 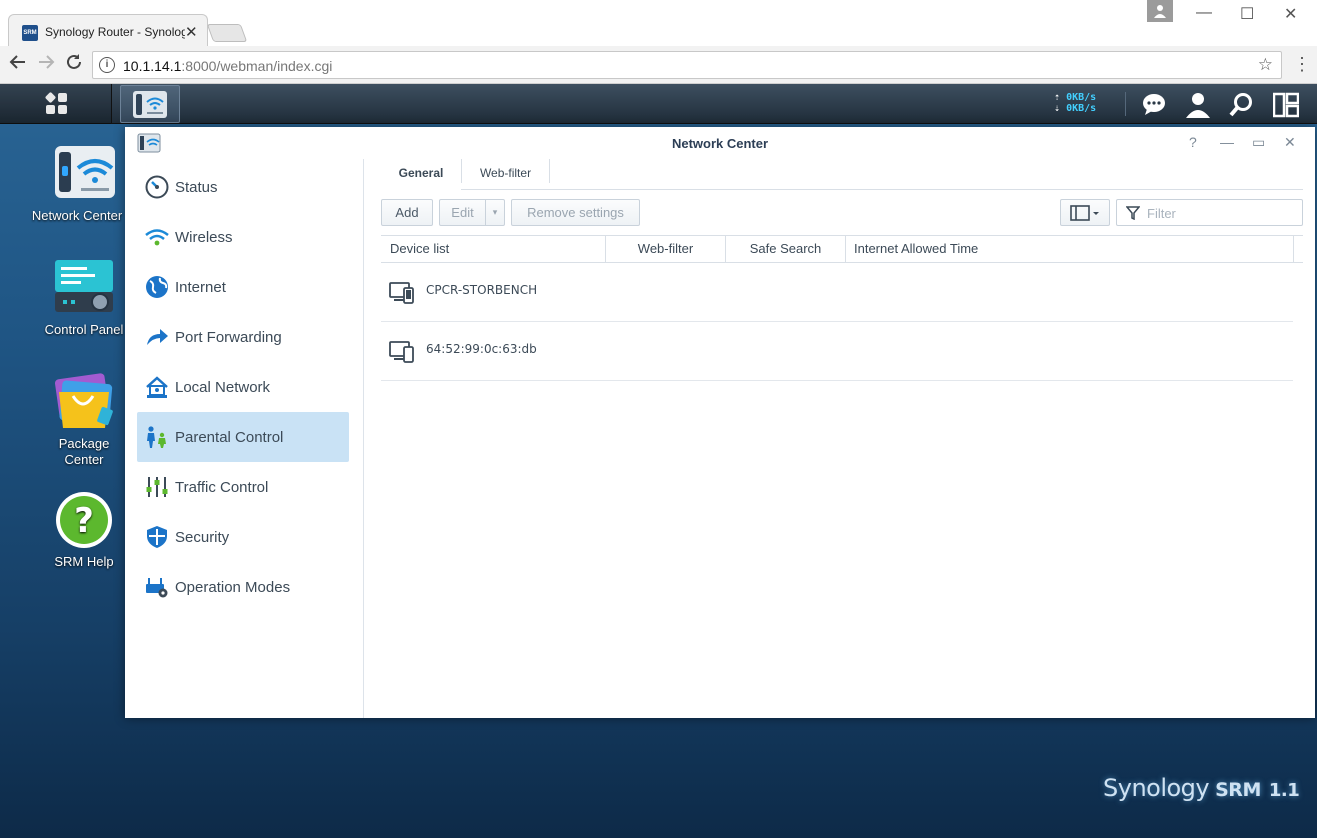 I want to click on sidebar-item-label: Security, so click(x=202, y=537).